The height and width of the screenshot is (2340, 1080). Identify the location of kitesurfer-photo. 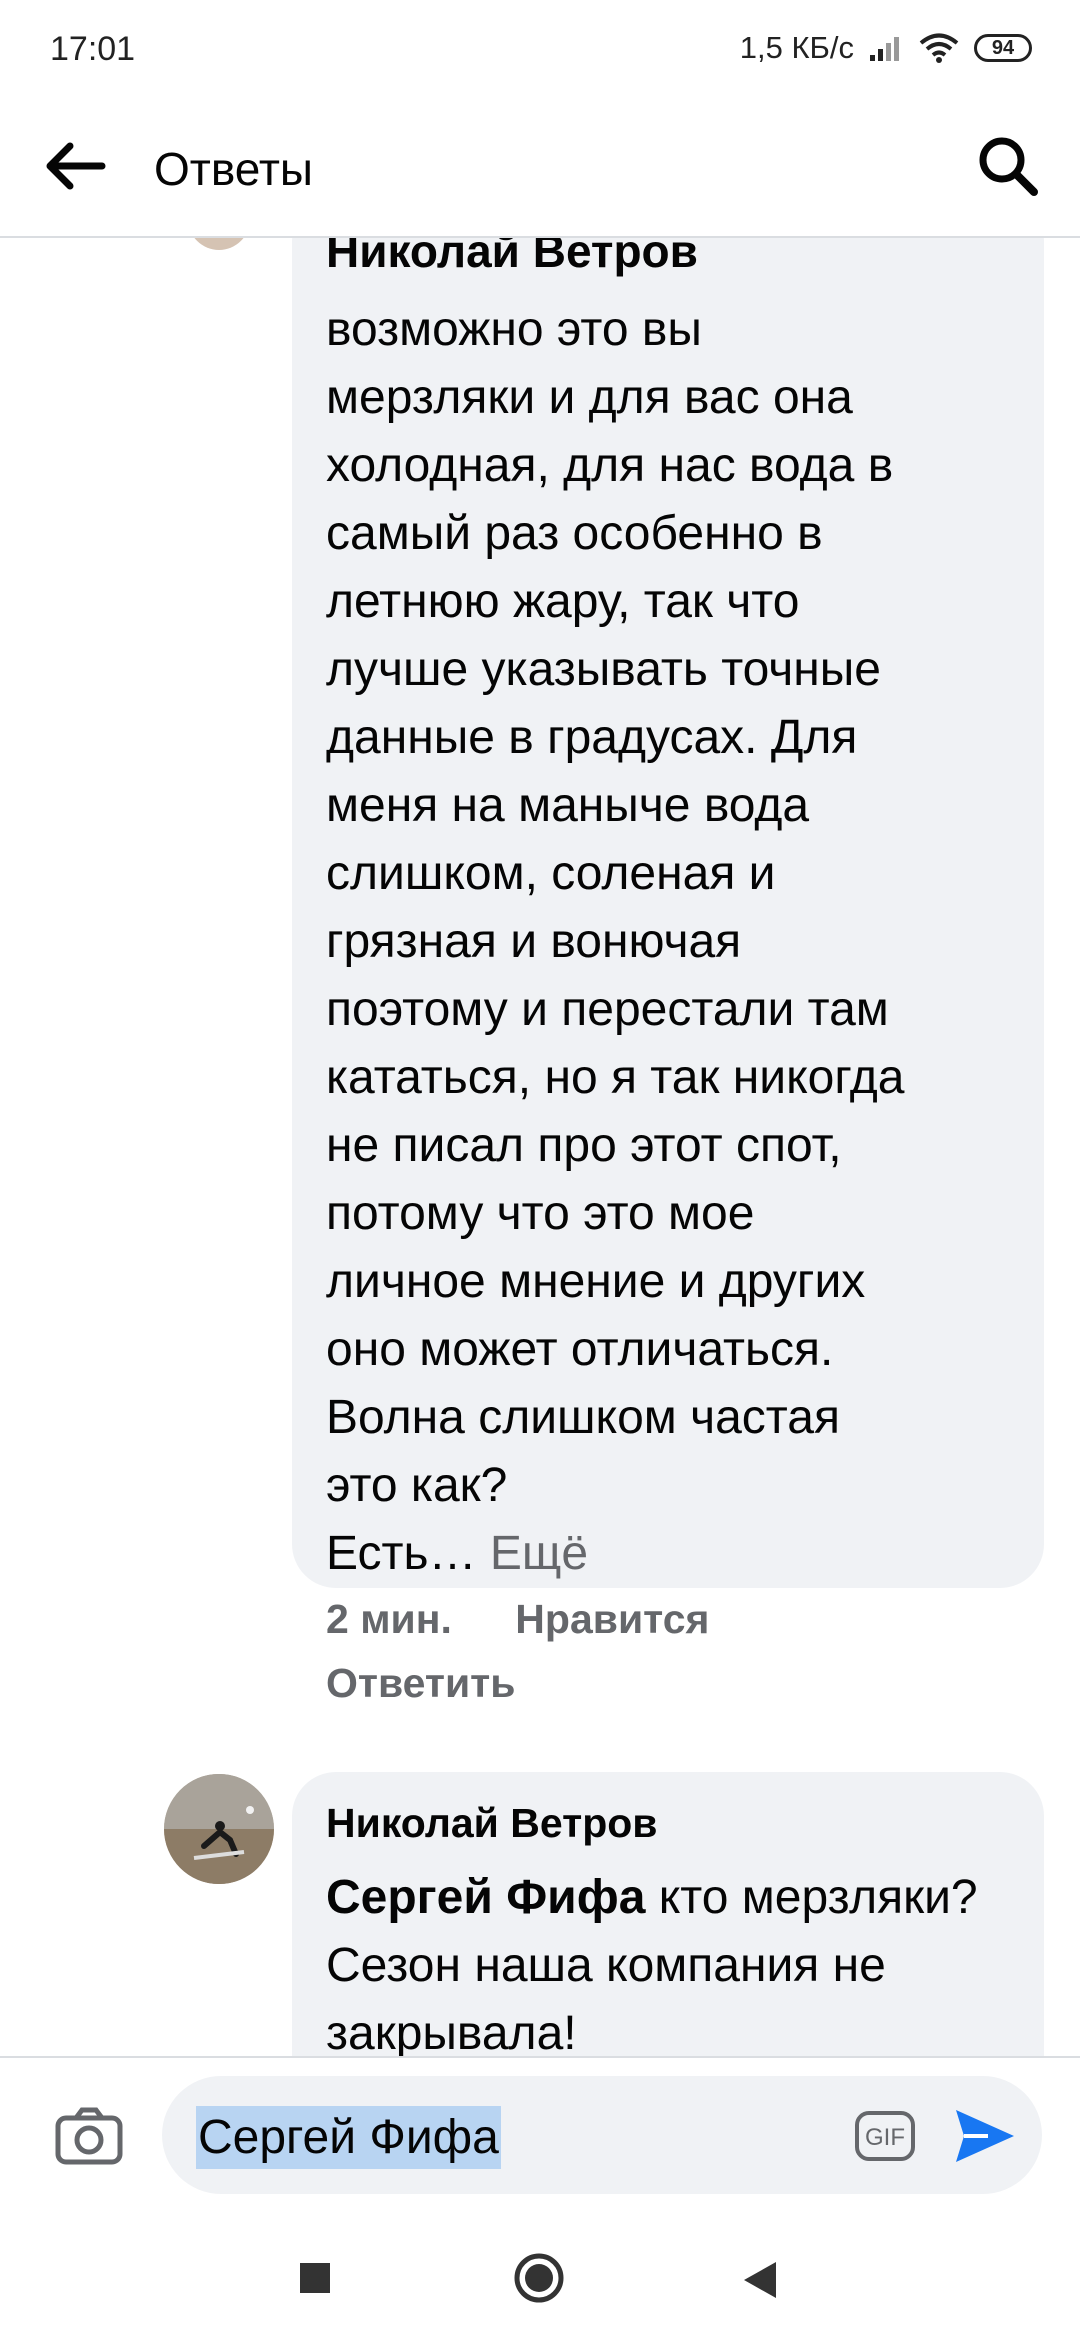
(219, 1829).